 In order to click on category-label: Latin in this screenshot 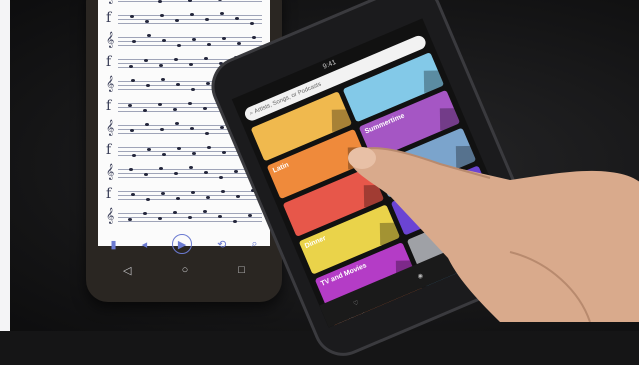, I will do `click(281, 168)`.